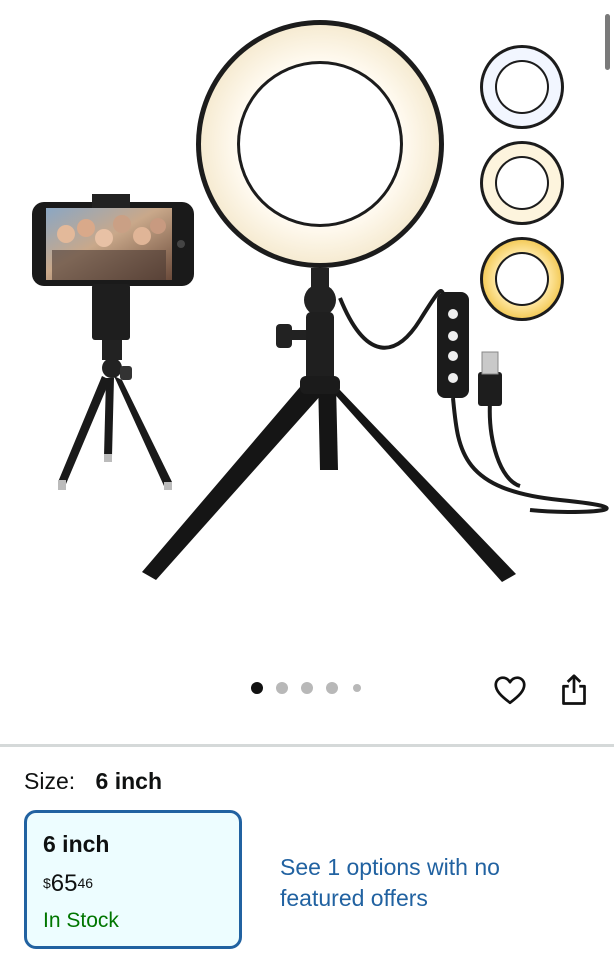  I want to click on size-label: Size:, so click(50, 781).